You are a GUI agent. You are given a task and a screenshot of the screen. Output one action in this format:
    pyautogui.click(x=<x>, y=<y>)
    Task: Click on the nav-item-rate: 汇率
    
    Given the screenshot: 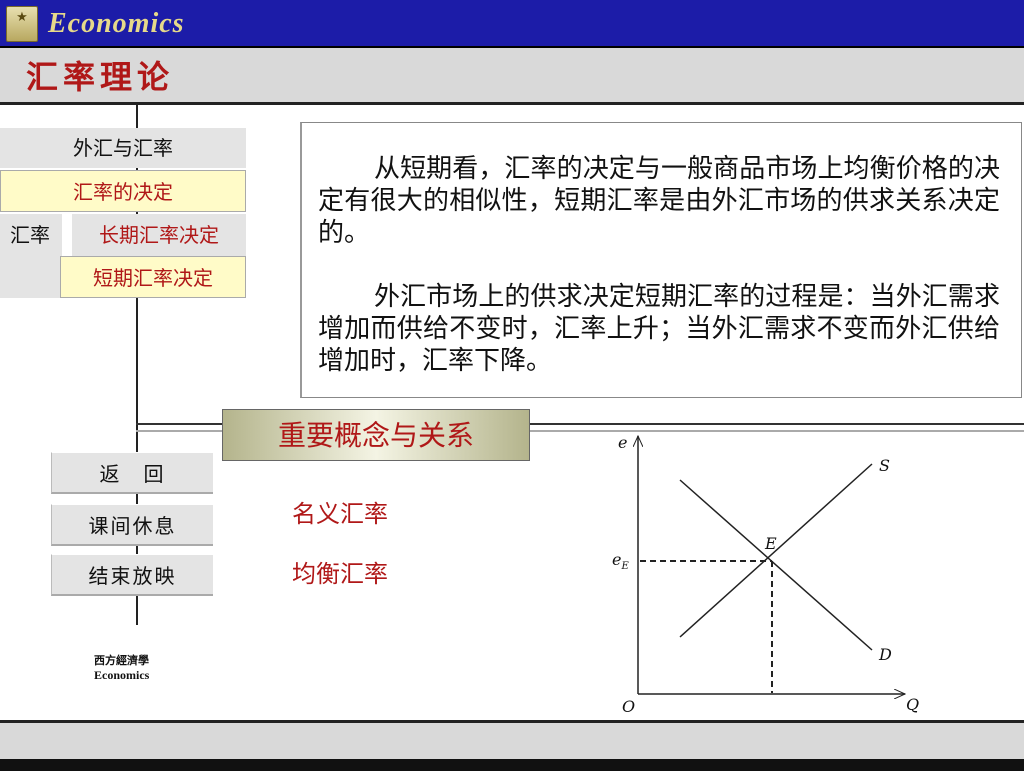 What is the action you would take?
    pyautogui.click(x=31, y=235)
    